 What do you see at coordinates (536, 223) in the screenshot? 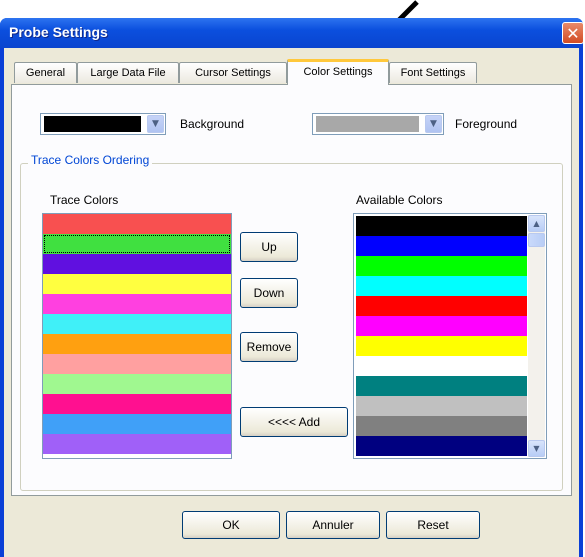
I see `chevron-up-icon: ▲` at bounding box center [536, 223].